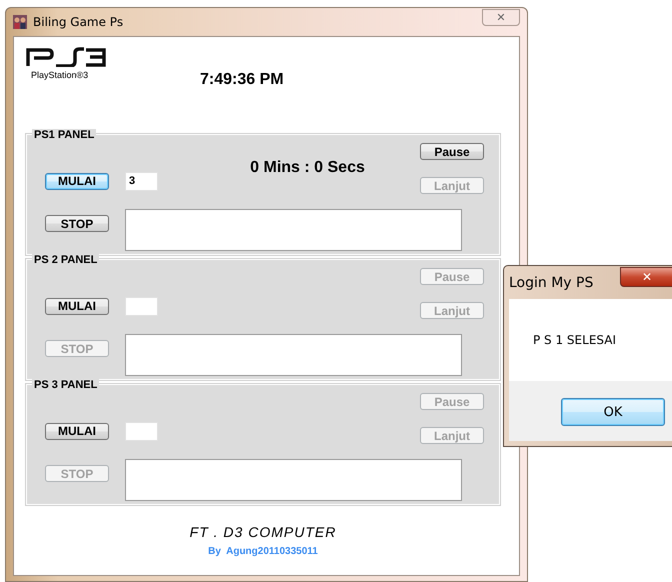  I want to click on panel-title: PS1 PANEL, so click(64, 135).